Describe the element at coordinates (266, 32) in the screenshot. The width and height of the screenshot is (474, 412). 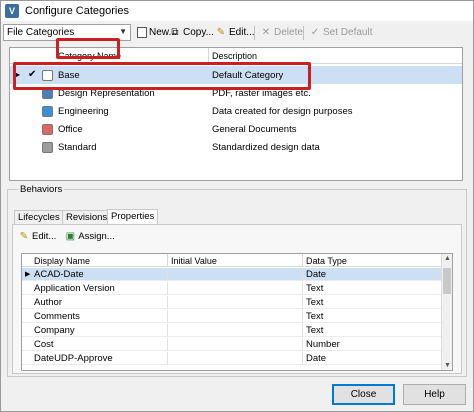
I see `delete-x-icon: ✕` at that location.